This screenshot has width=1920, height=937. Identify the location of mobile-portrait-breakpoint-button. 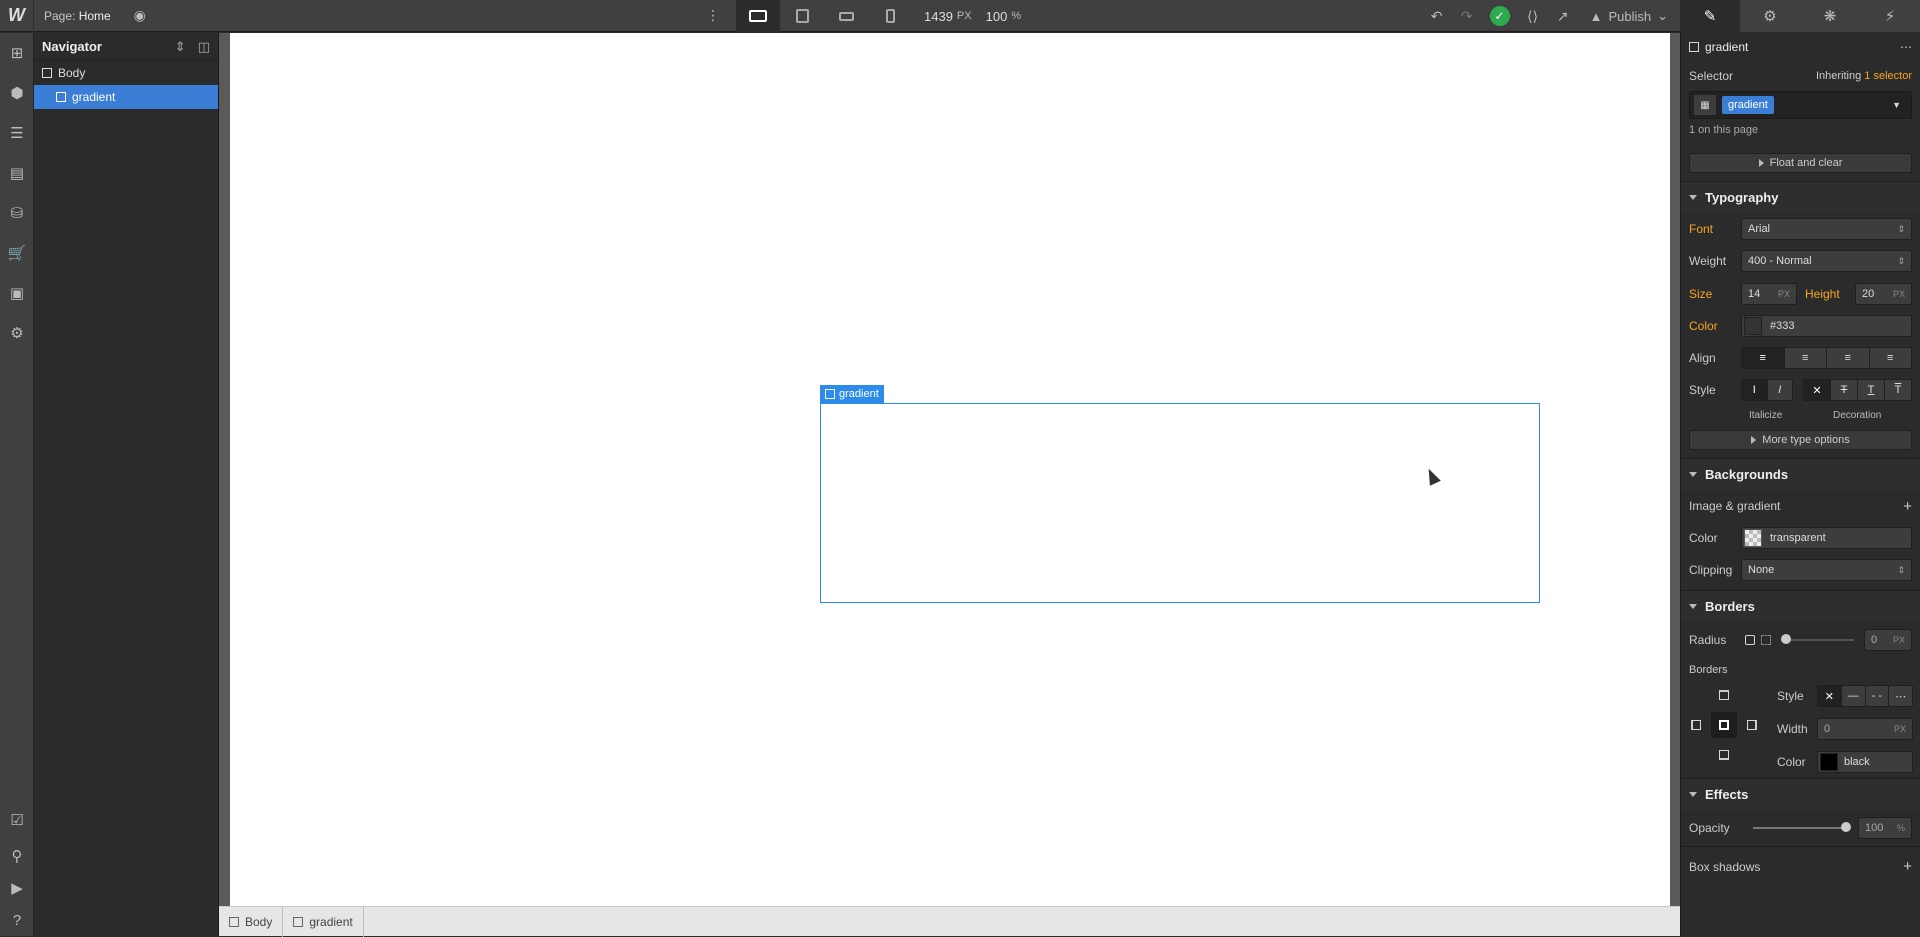
(890, 16).